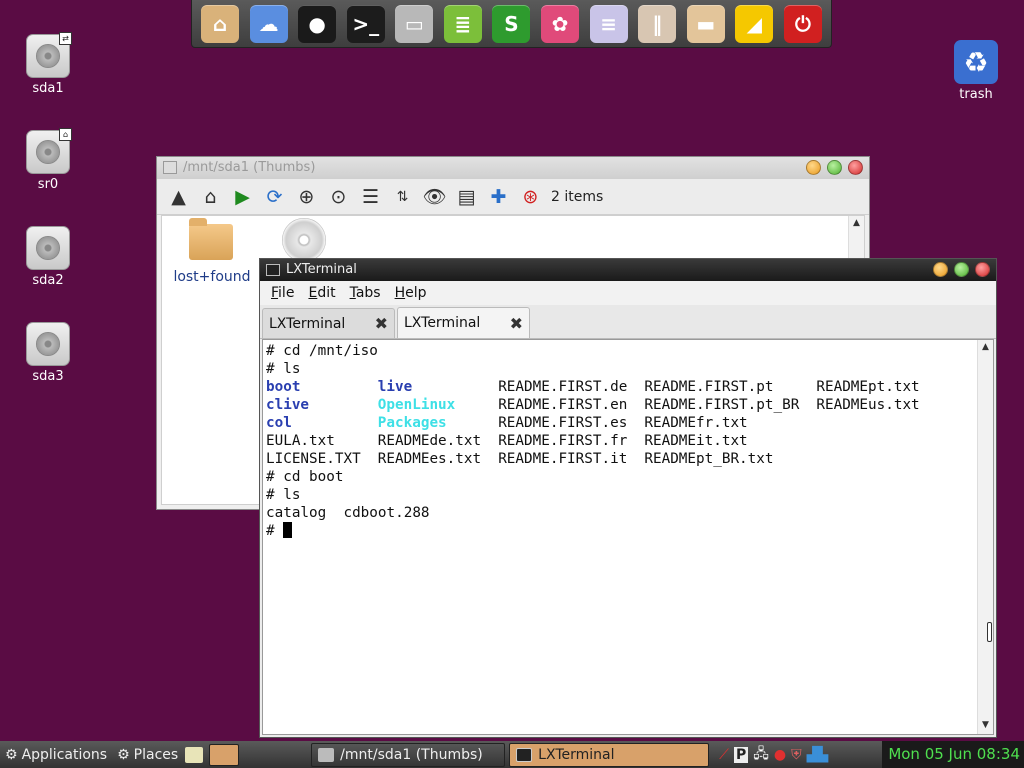  Describe the element at coordinates (370, 196) in the screenshot. I see `list-view-icon: ☰` at that location.